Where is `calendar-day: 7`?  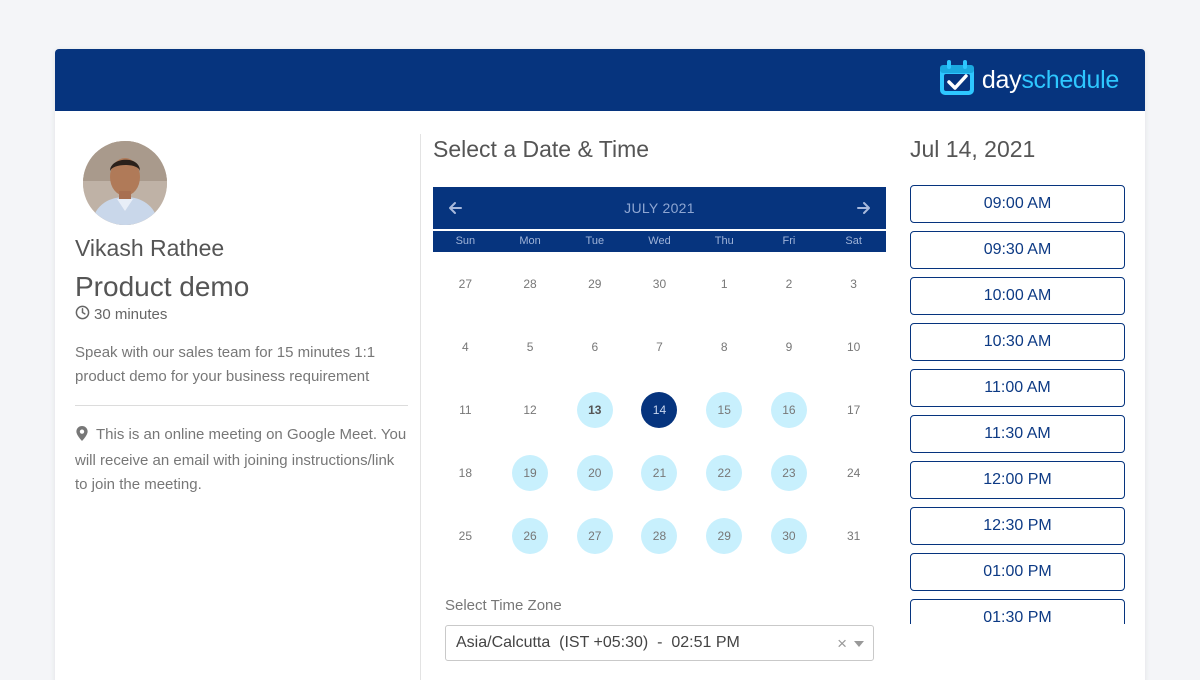 calendar-day: 7 is located at coordinates (659, 346).